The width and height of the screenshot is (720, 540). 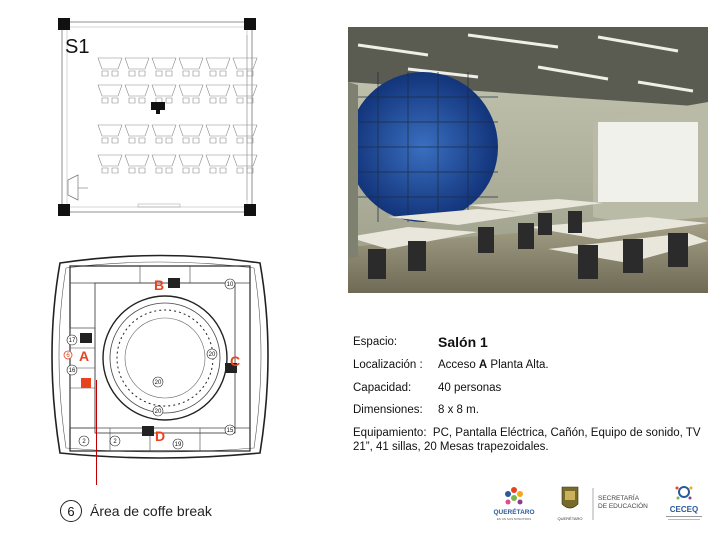 What do you see at coordinates (463, 342) in the screenshot?
I see `space-value: Salón 1` at bounding box center [463, 342].